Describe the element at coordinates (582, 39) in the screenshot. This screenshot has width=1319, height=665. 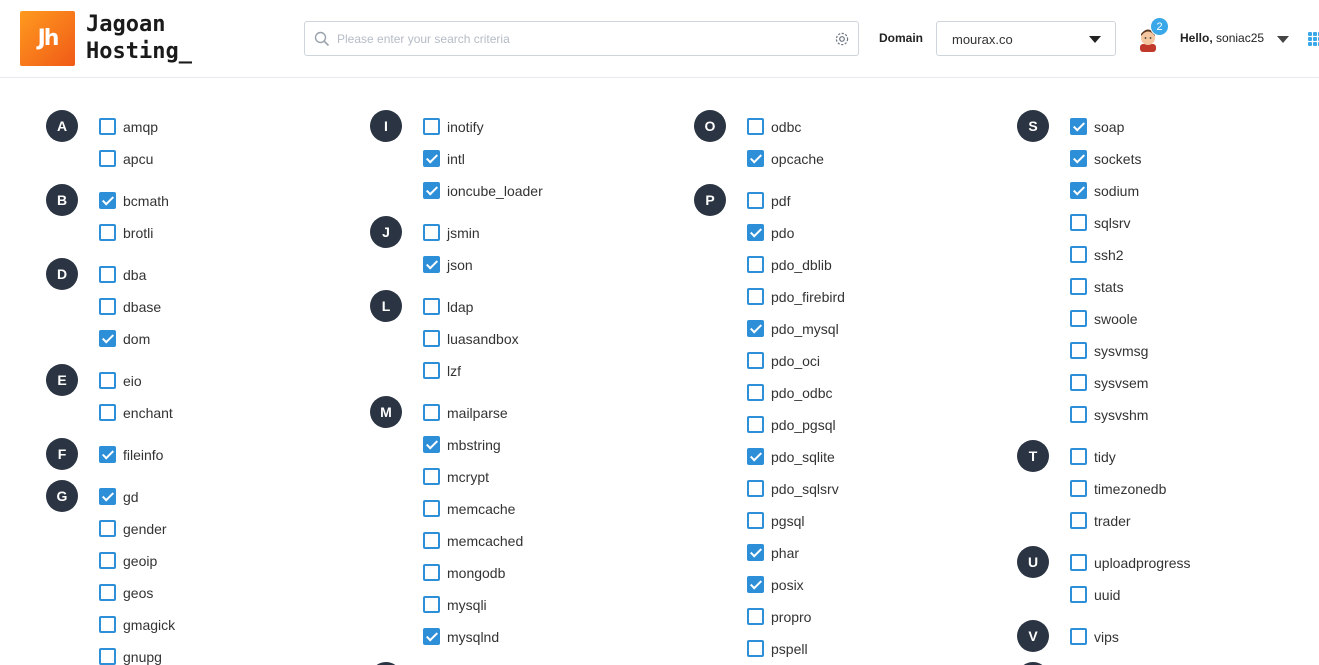
I see `search-input` at that location.